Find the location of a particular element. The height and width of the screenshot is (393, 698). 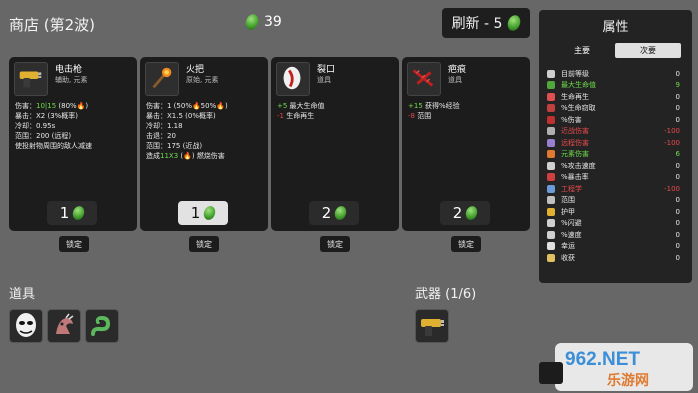

item-name: 疤痕 is located at coordinates (457, 70).